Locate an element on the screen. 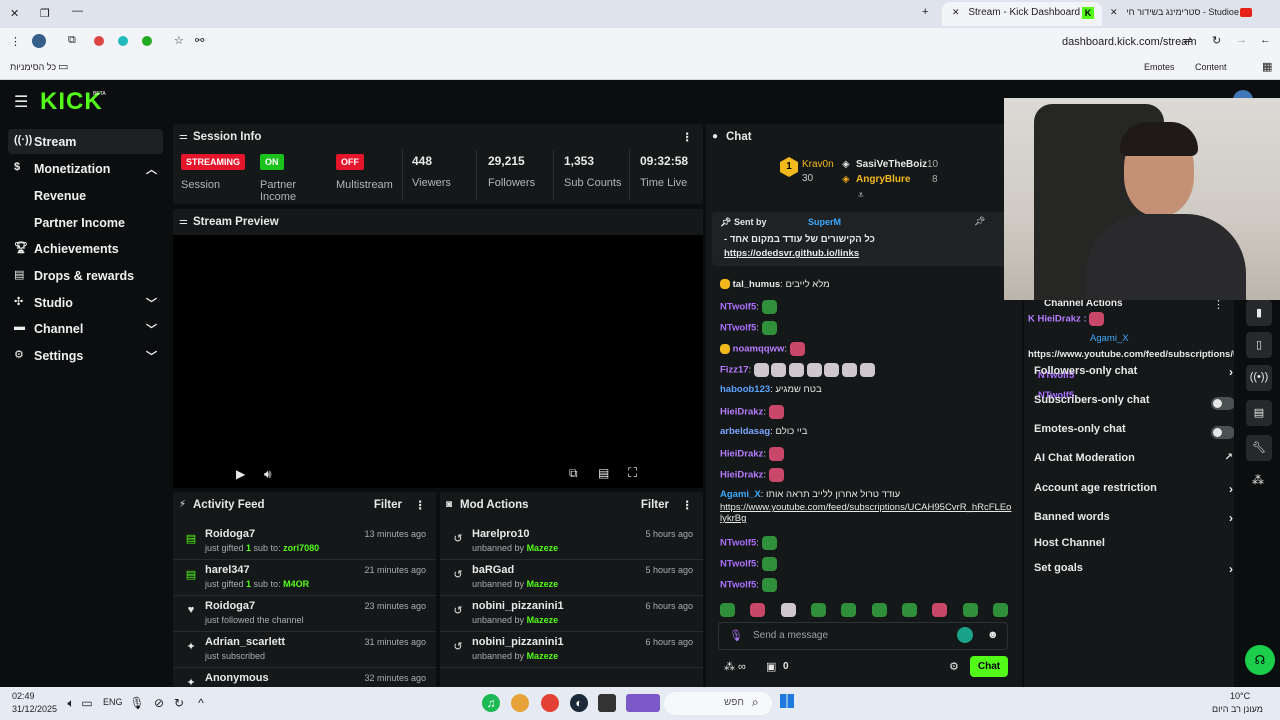  chevron-up-icon: ^ is located at coordinates (201, 703).